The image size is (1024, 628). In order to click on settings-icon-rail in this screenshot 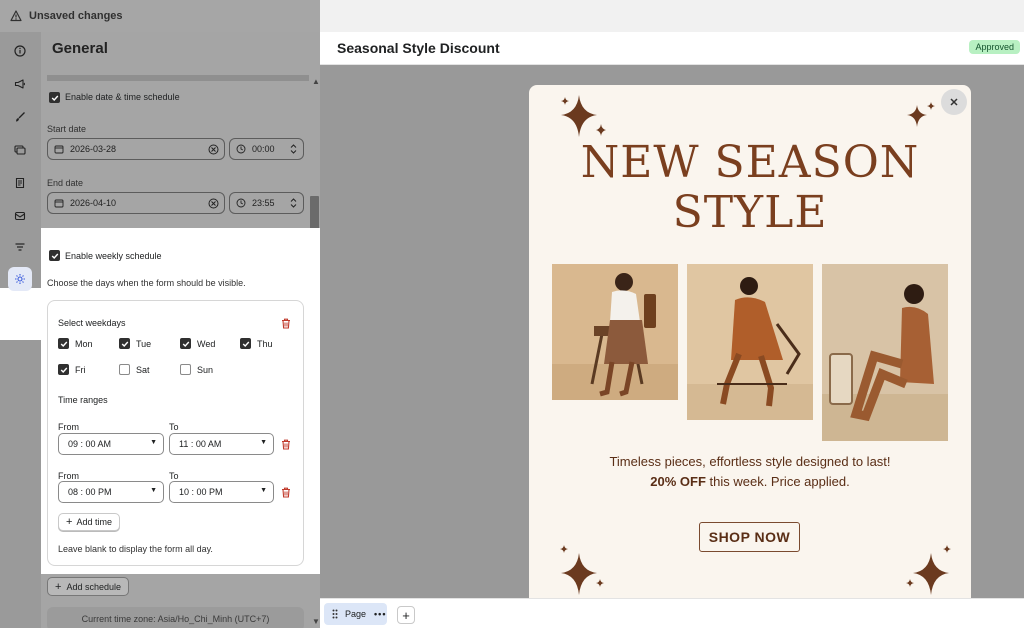, I will do `click(20, 330)`.